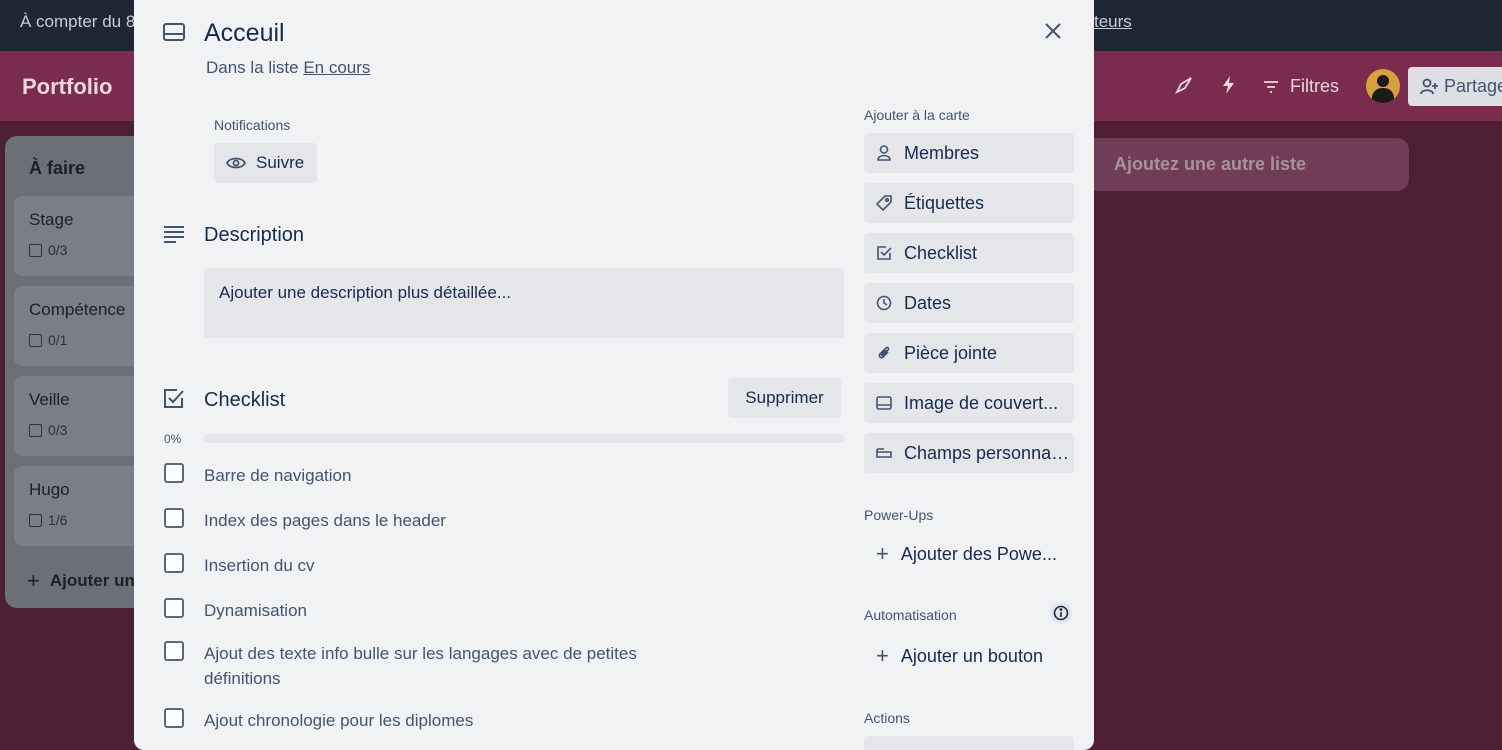  Describe the element at coordinates (884, 303) in the screenshot. I see `clock-icon` at that location.